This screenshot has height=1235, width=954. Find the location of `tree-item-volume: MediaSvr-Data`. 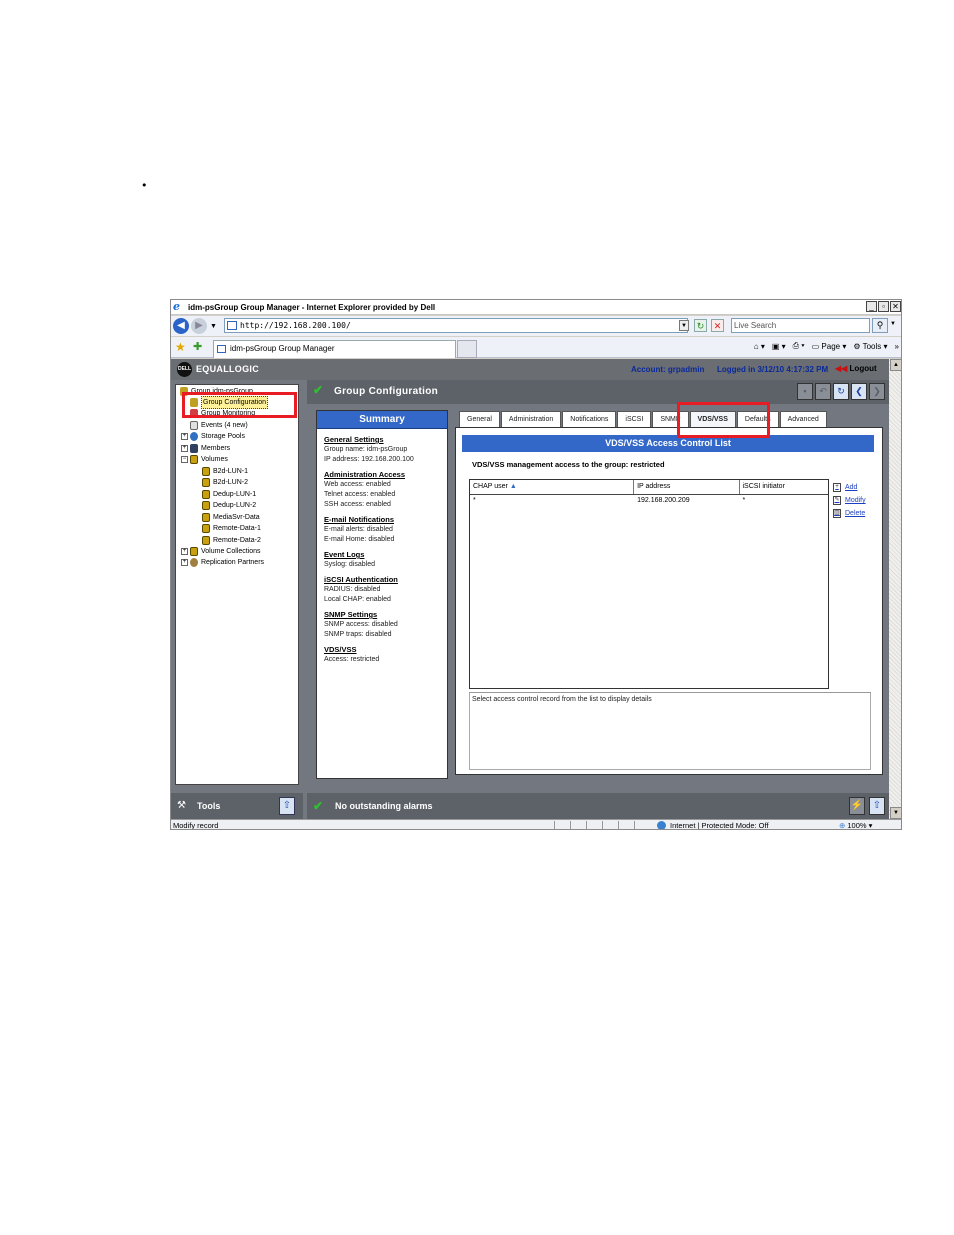

tree-item-volume: MediaSvr-Data is located at coordinates (231, 517).